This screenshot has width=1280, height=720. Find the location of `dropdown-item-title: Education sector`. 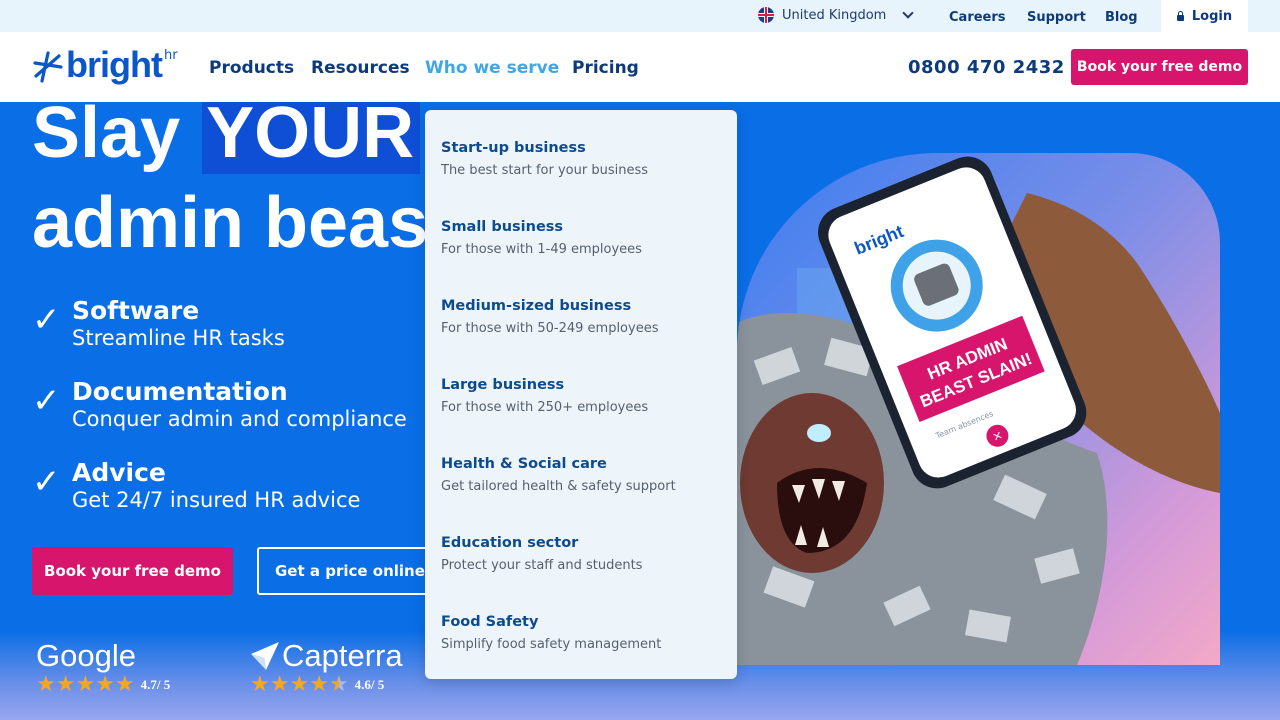

dropdown-item-title: Education sector is located at coordinates (510, 543).